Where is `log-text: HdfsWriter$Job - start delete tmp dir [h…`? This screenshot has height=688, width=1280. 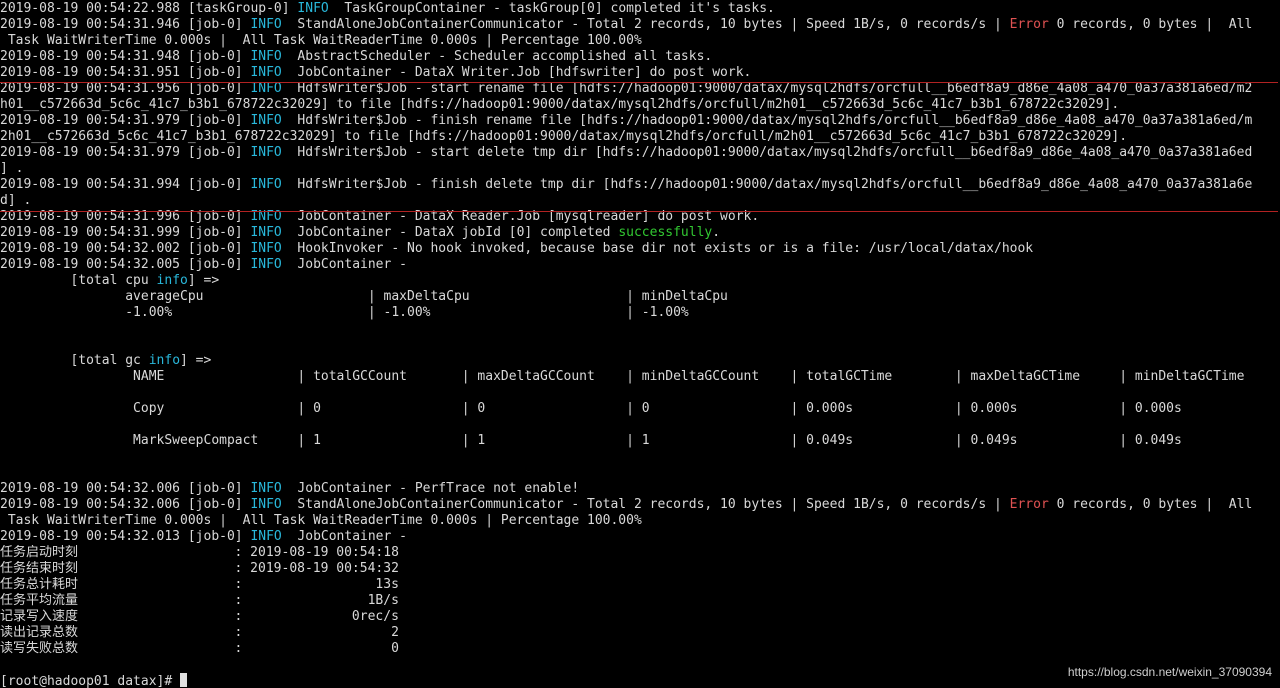
log-text: HdfsWriter$Job - start delete tmp dir [h… is located at coordinates (767, 152).